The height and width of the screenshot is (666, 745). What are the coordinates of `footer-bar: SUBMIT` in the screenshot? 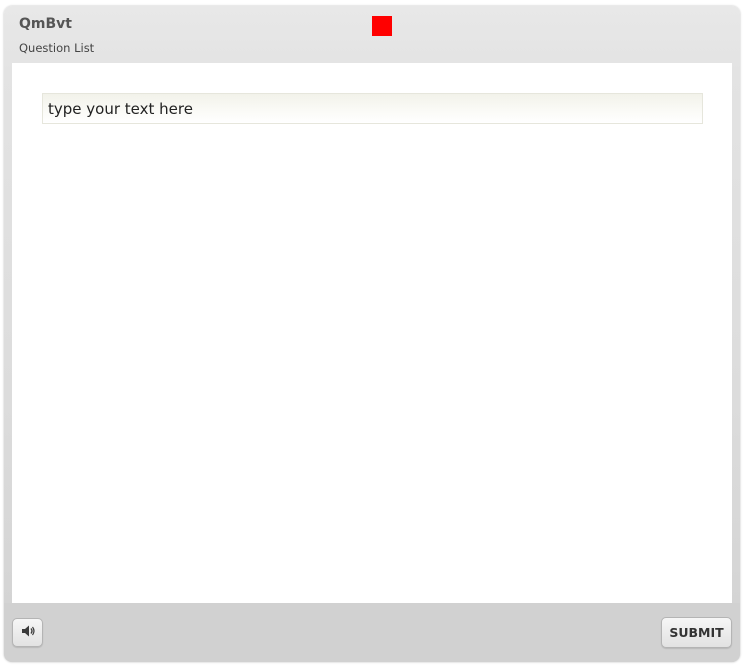 It's located at (372, 632).